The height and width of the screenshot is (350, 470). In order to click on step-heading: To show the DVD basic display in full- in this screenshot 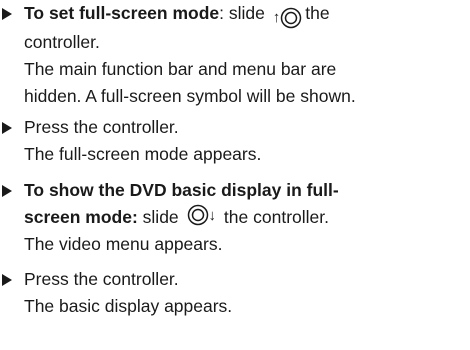, I will do `click(181, 190)`.